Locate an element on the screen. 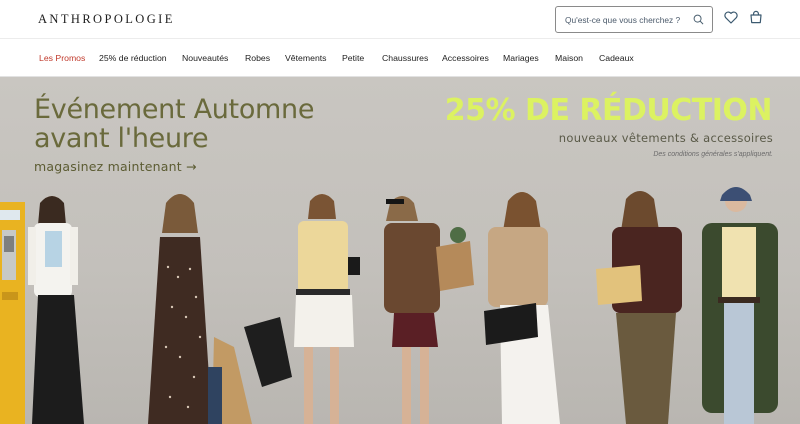  nav-item-home: Maison is located at coordinates (569, 58).